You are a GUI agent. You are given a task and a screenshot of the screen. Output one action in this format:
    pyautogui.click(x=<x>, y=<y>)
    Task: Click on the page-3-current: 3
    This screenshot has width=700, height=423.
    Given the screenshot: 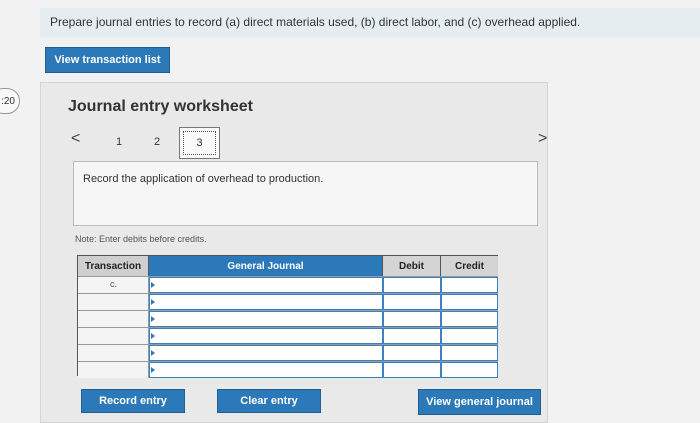 What is the action you would take?
    pyautogui.click(x=199, y=143)
    